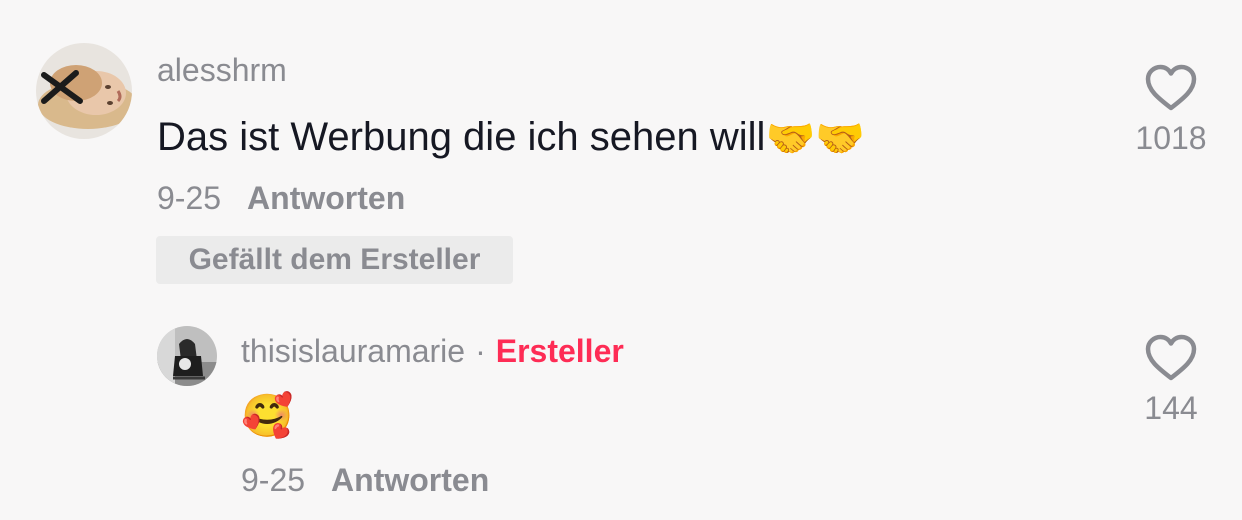 This screenshot has height=520, width=1242. I want to click on comment-date: 9-25, so click(189, 198).